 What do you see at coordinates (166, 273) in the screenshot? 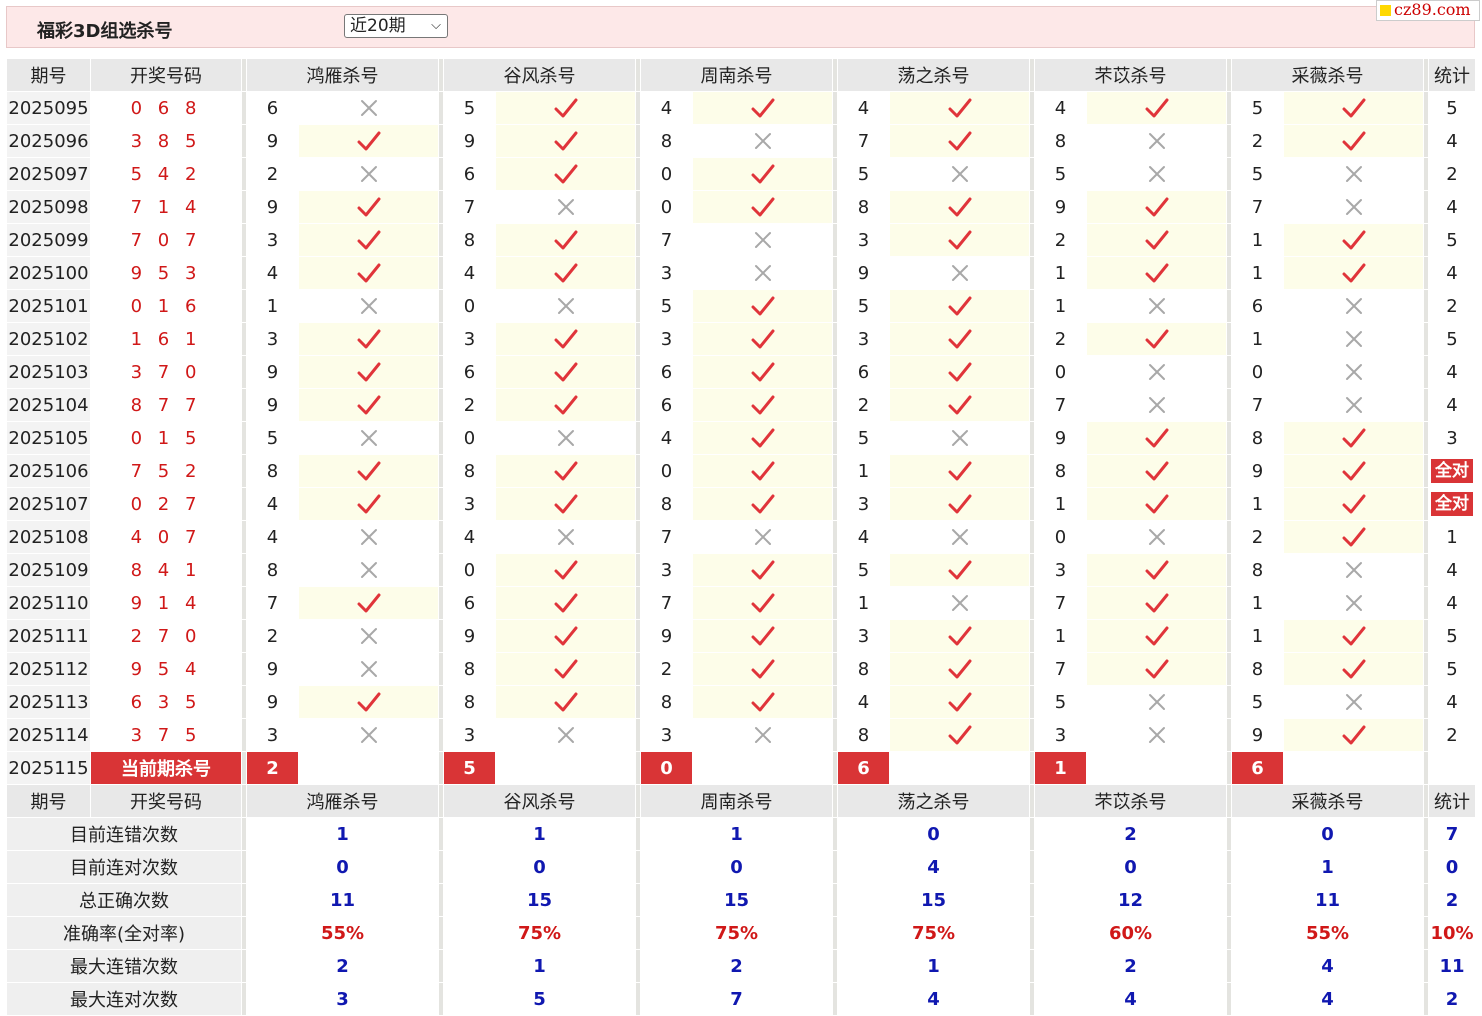
I see `draw-number-cell: 9 5 3` at bounding box center [166, 273].